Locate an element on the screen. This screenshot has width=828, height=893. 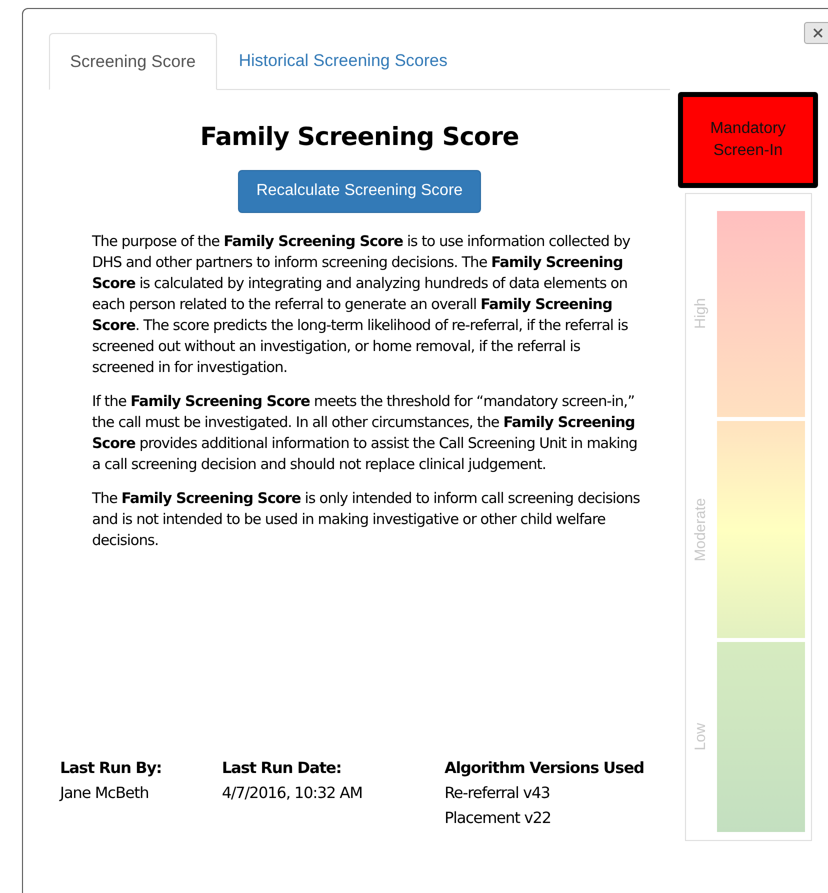
close-icon is located at coordinates (818, 33).